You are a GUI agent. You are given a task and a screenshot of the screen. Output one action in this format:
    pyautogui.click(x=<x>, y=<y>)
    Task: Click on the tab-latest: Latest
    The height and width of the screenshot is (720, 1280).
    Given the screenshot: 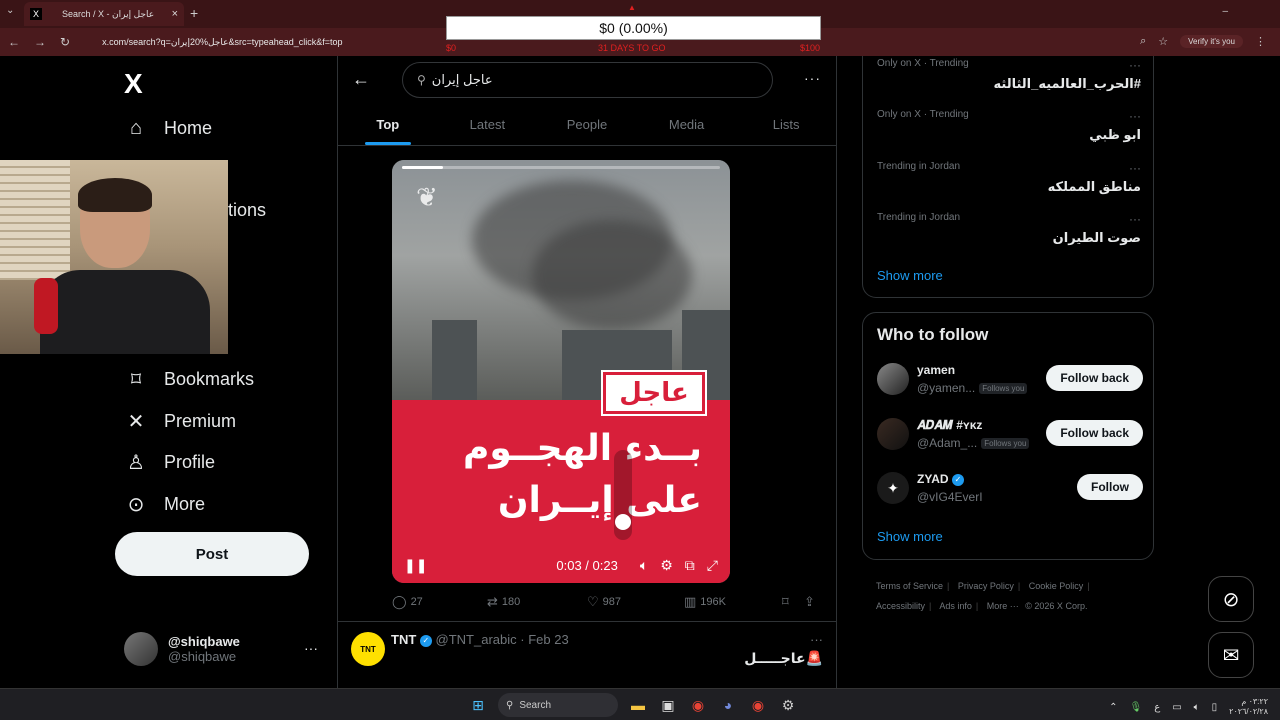 What is the action you would take?
    pyautogui.click(x=488, y=124)
    